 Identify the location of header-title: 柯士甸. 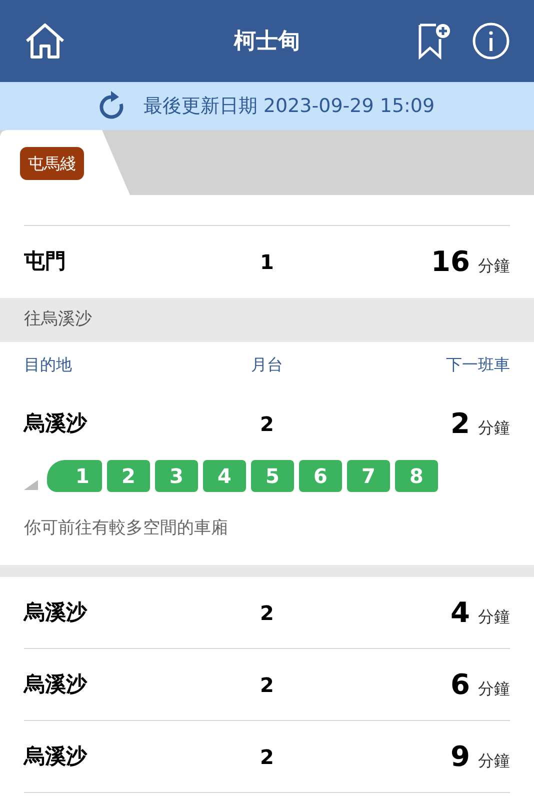
(267, 42).